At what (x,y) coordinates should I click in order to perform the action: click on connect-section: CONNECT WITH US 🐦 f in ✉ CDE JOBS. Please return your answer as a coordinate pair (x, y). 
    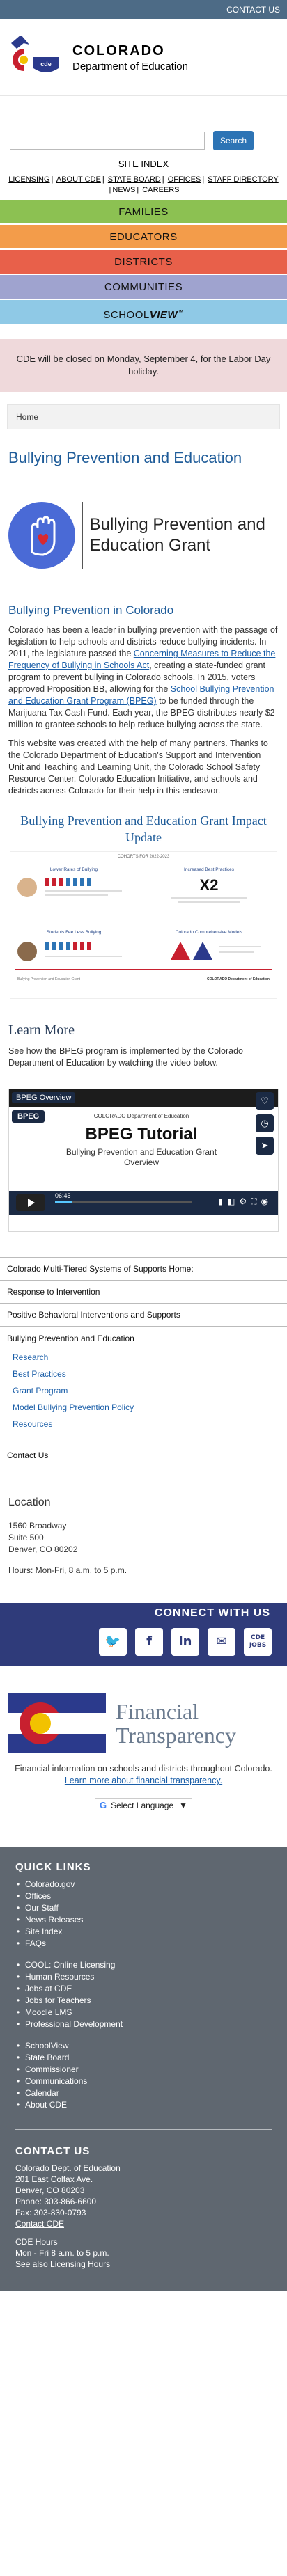
    Looking at the image, I should click on (143, 1634).